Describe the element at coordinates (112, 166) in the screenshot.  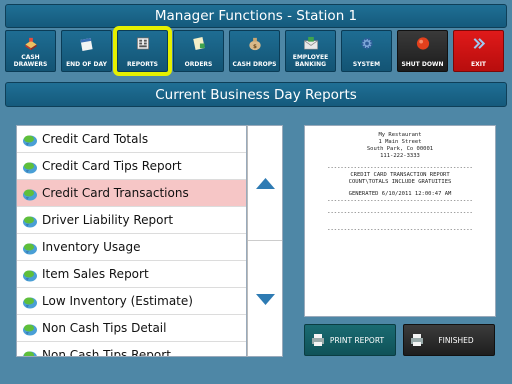
I see `list-item-label: Credit Card Tips Report` at that location.